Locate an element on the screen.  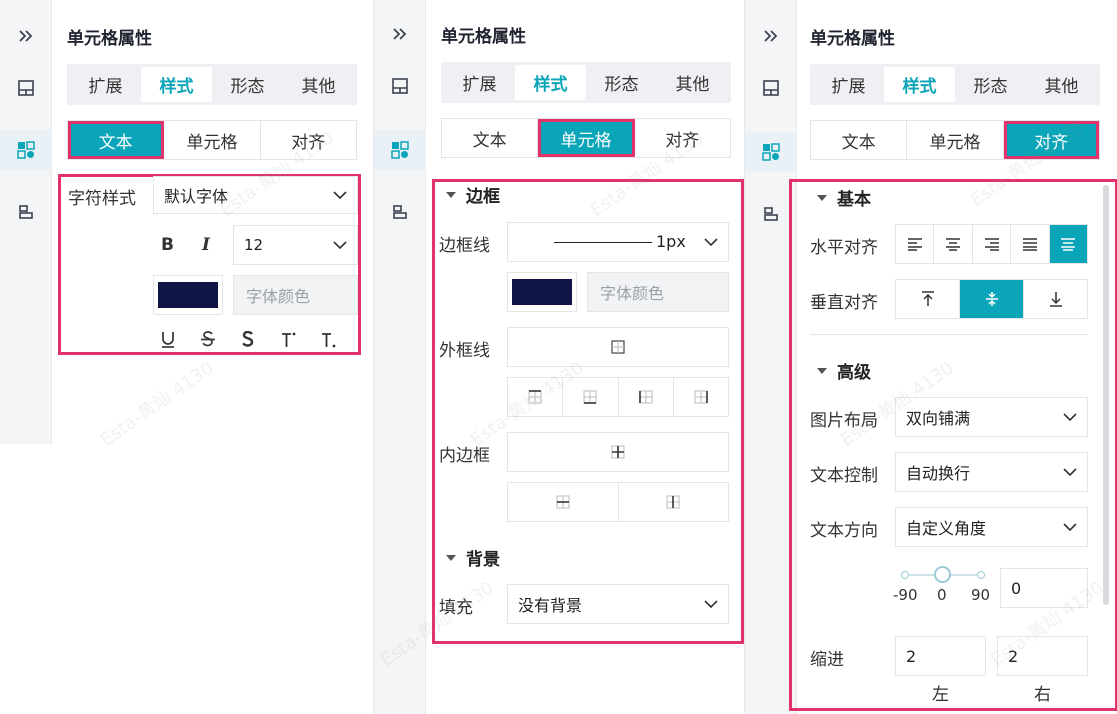
color-picker is located at coordinates (188, 295).